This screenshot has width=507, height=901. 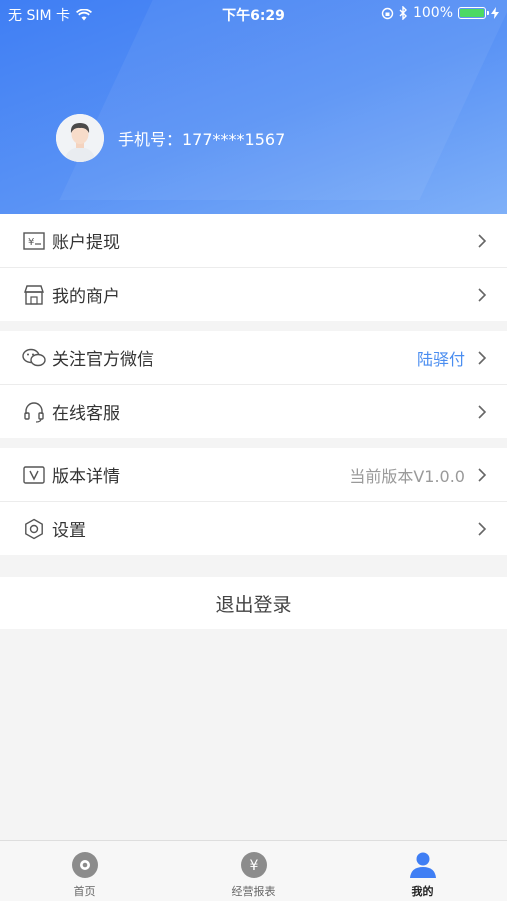 I want to click on menu-group-support: 关注官方微信 陆驿付 在线客服, so click(x=253, y=384).